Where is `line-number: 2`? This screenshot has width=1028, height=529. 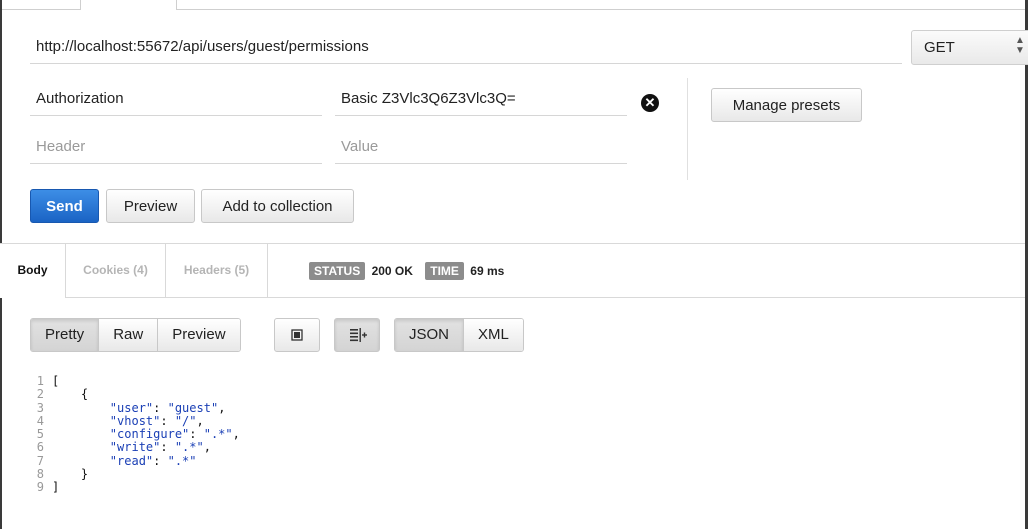
line-number: 2 is located at coordinates (40, 394).